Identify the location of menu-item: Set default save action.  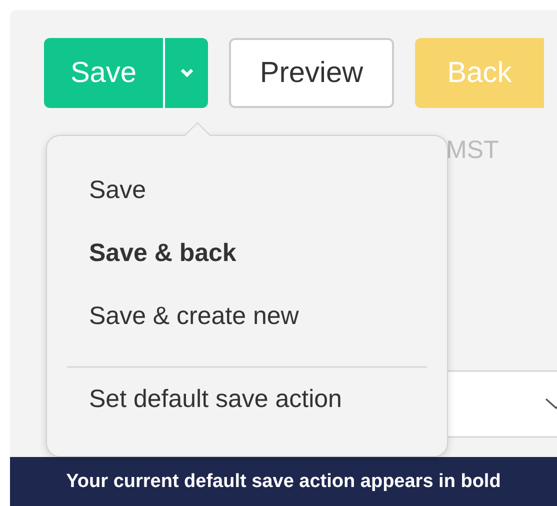
(215, 399).